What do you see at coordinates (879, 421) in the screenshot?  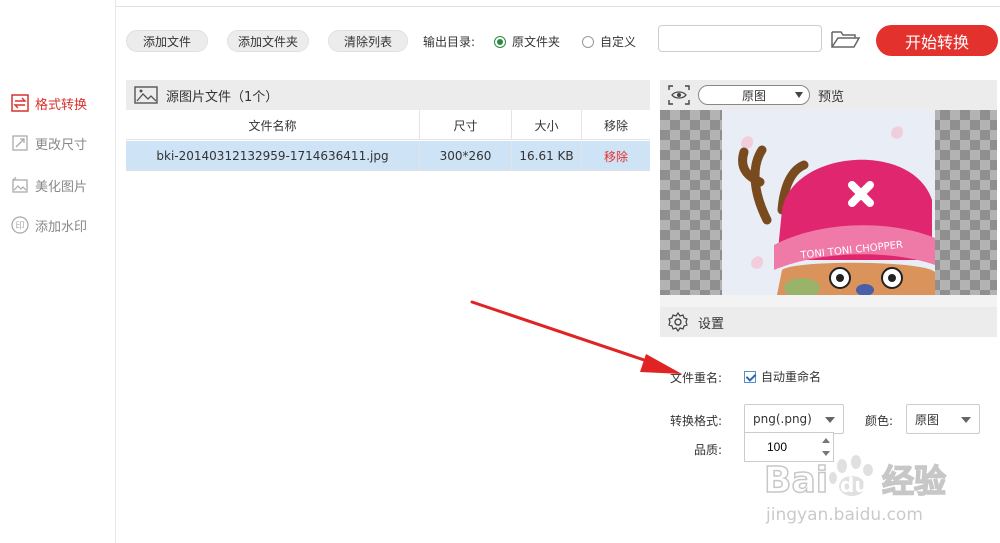 I see `color-label: 颜色:` at bounding box center [879, 421].